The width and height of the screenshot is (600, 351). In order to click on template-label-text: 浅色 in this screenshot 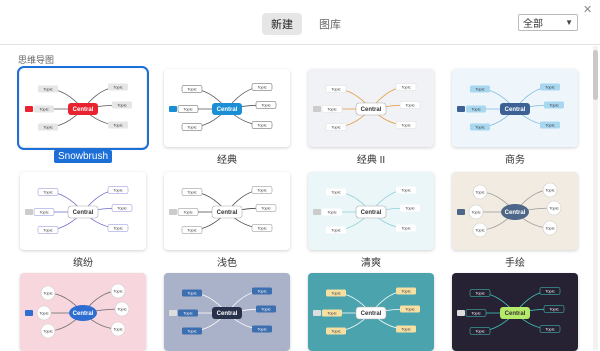, I will do `click(227, 263)`.